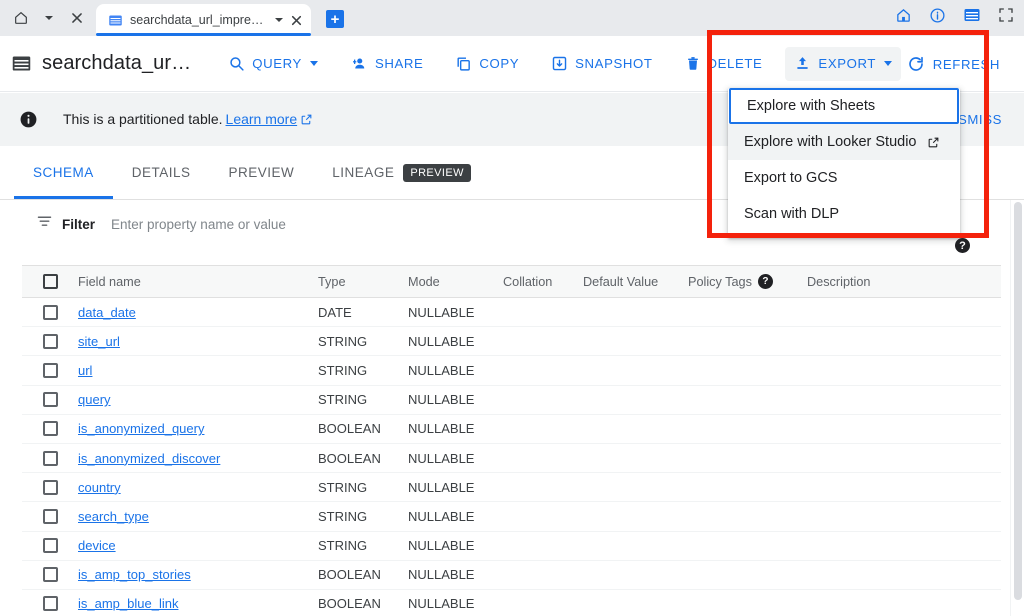  What do you see at coordinates (188, 120) in the screenshot?
I see `banner-text: This is a partitioned table. Learn more` at bounding box center [188, 120].